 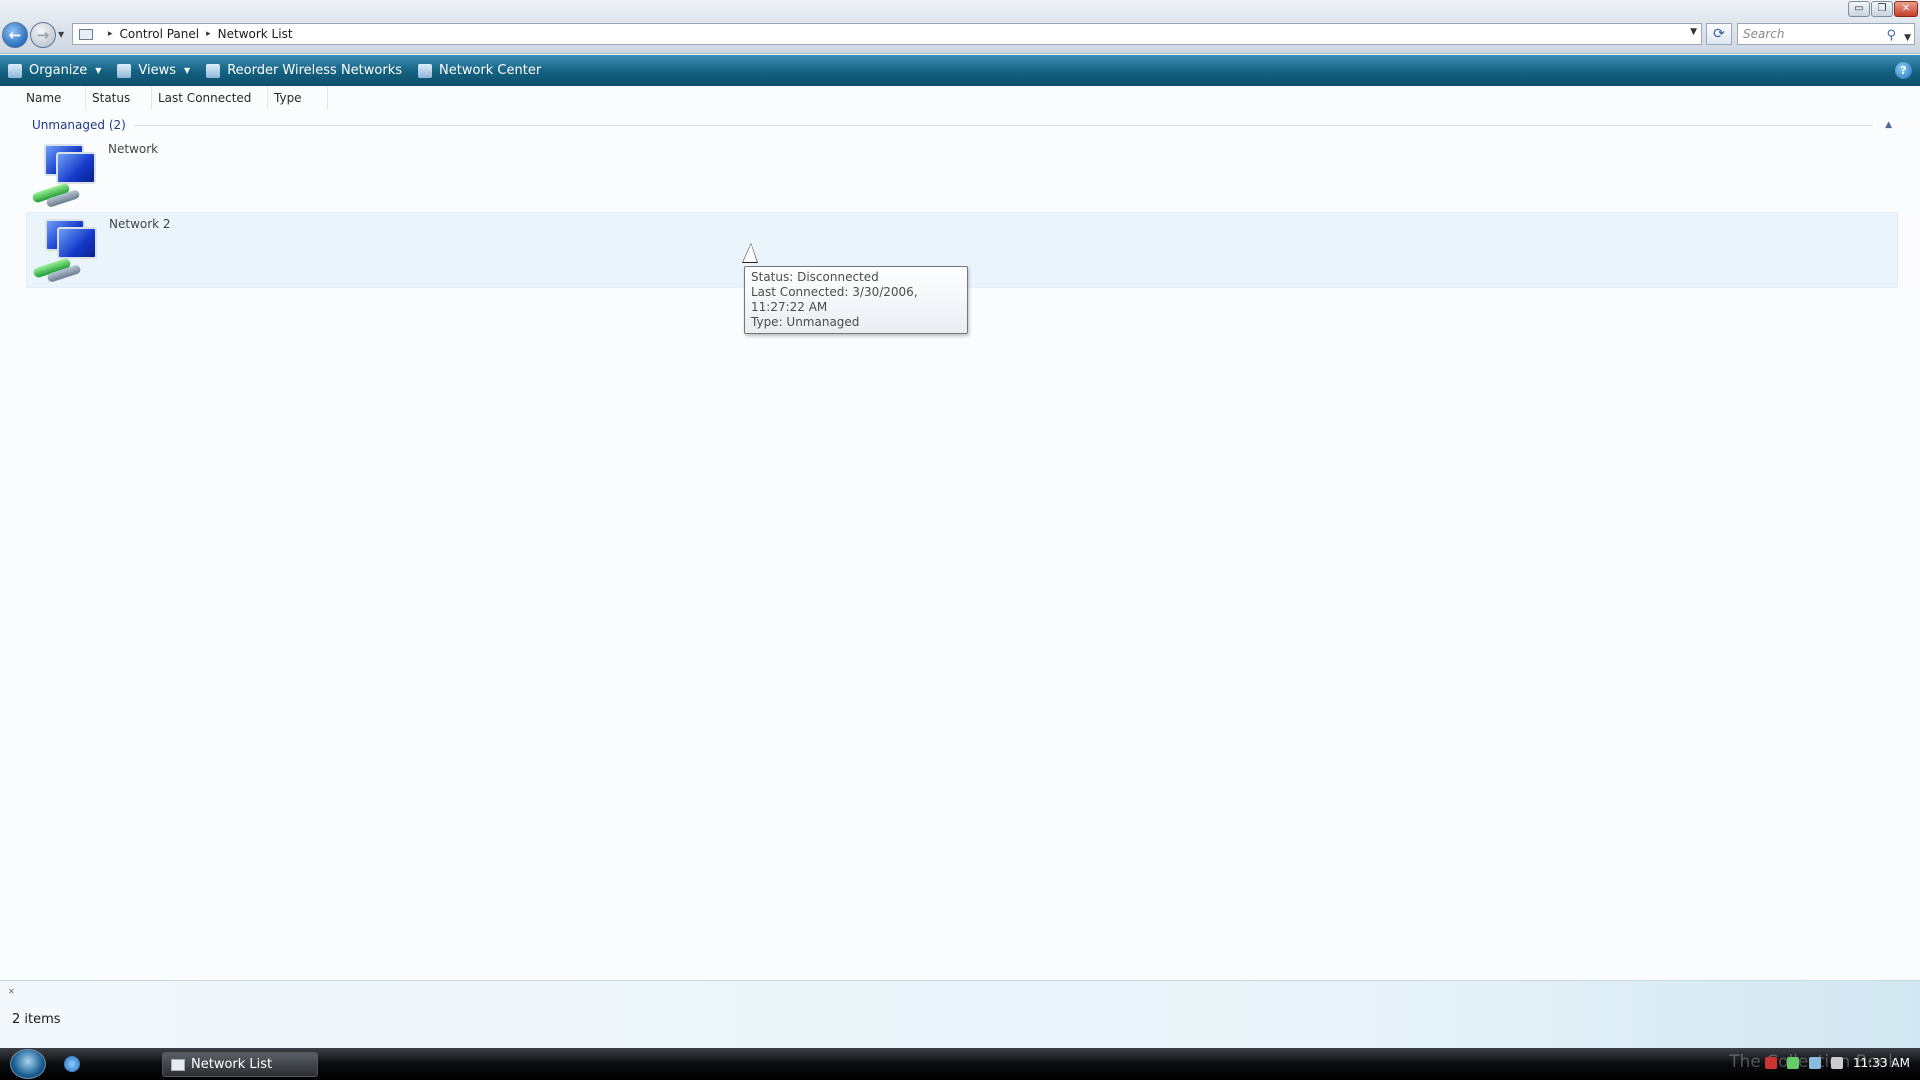 I want to click on views-icon, so click(x=124, y=70).